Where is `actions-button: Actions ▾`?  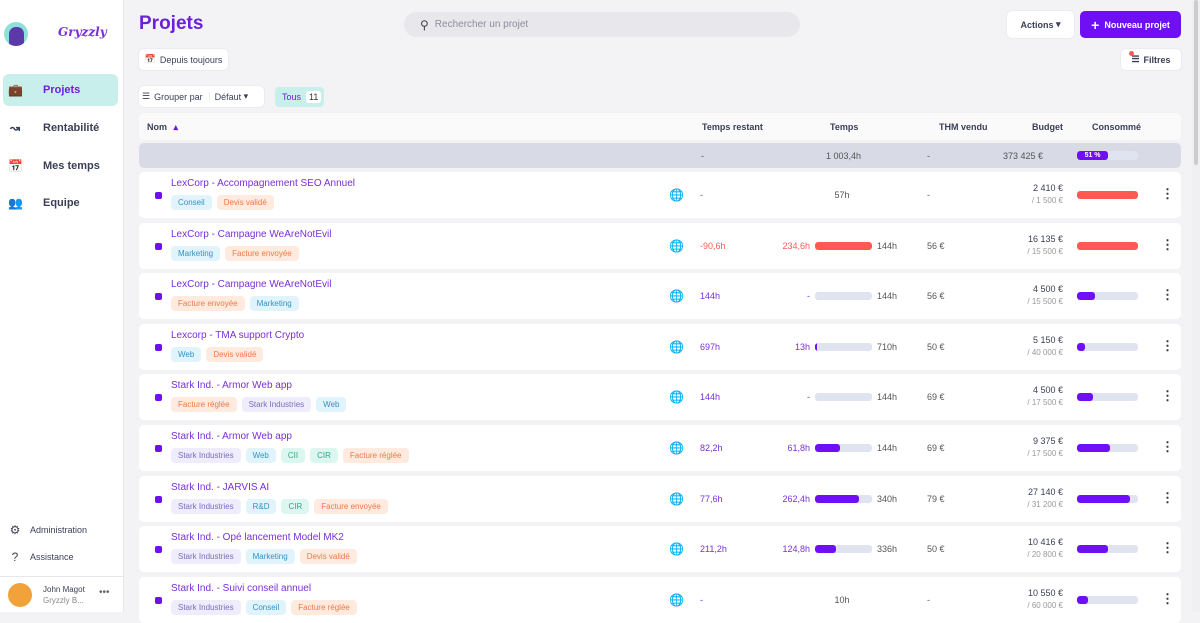
actions-button: Actions ▾ is located at coordinates (1040, 24).